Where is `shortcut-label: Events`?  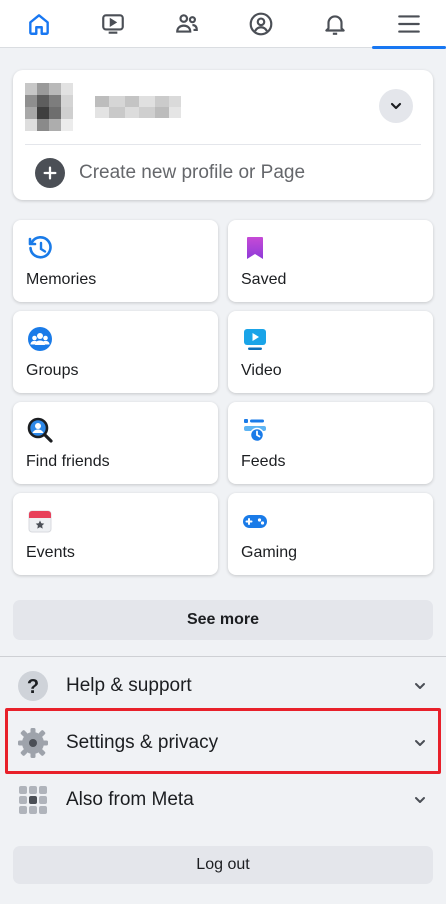 shortcut-label: Events is located at coordinates (50, 552).